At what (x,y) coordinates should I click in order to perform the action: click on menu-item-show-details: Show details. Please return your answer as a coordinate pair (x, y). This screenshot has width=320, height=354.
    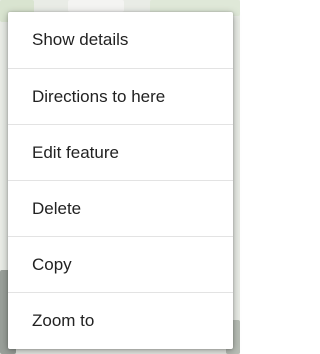
    Looking at the image, I should click on (120, 40).